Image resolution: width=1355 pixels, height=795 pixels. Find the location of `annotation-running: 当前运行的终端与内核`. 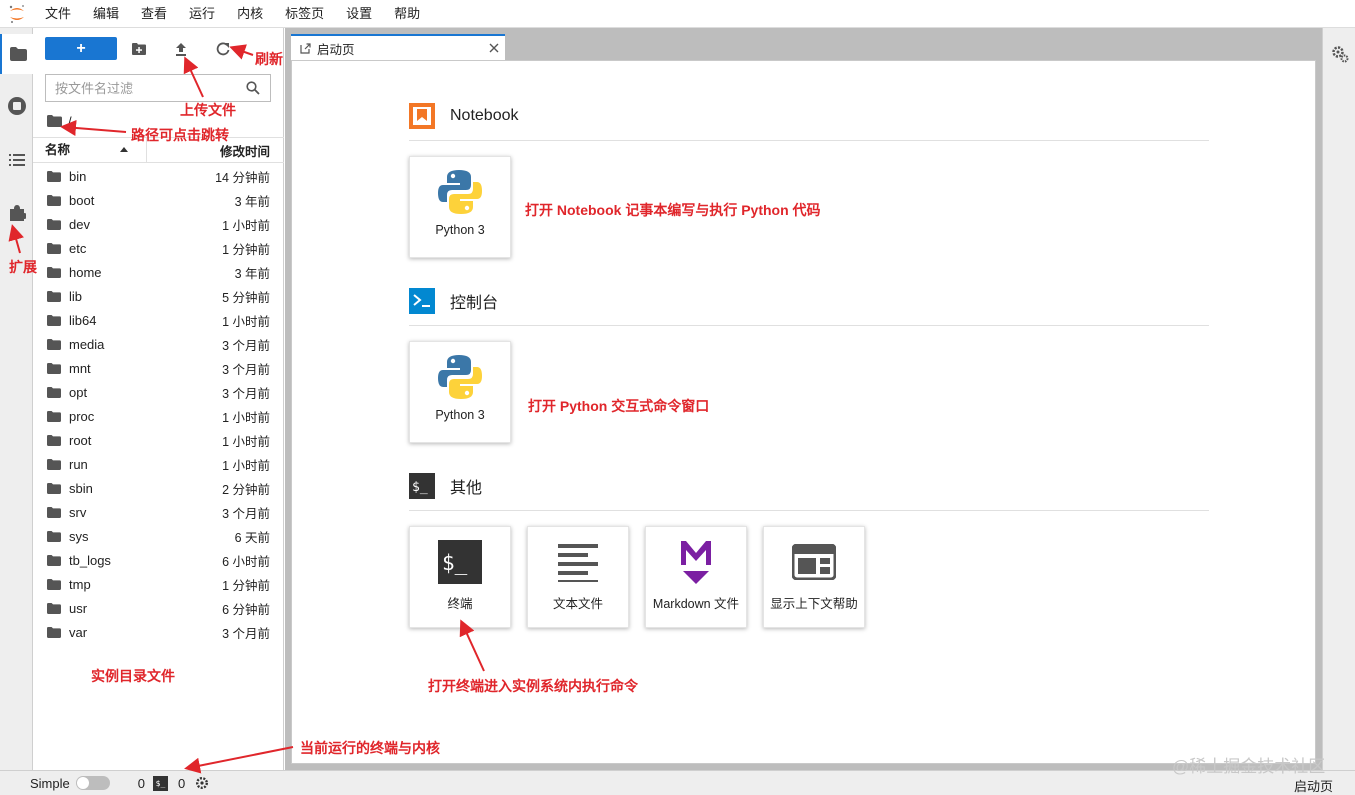

annotation-running: 当前运行的终端与内核 is located at coordinates (370, 748).